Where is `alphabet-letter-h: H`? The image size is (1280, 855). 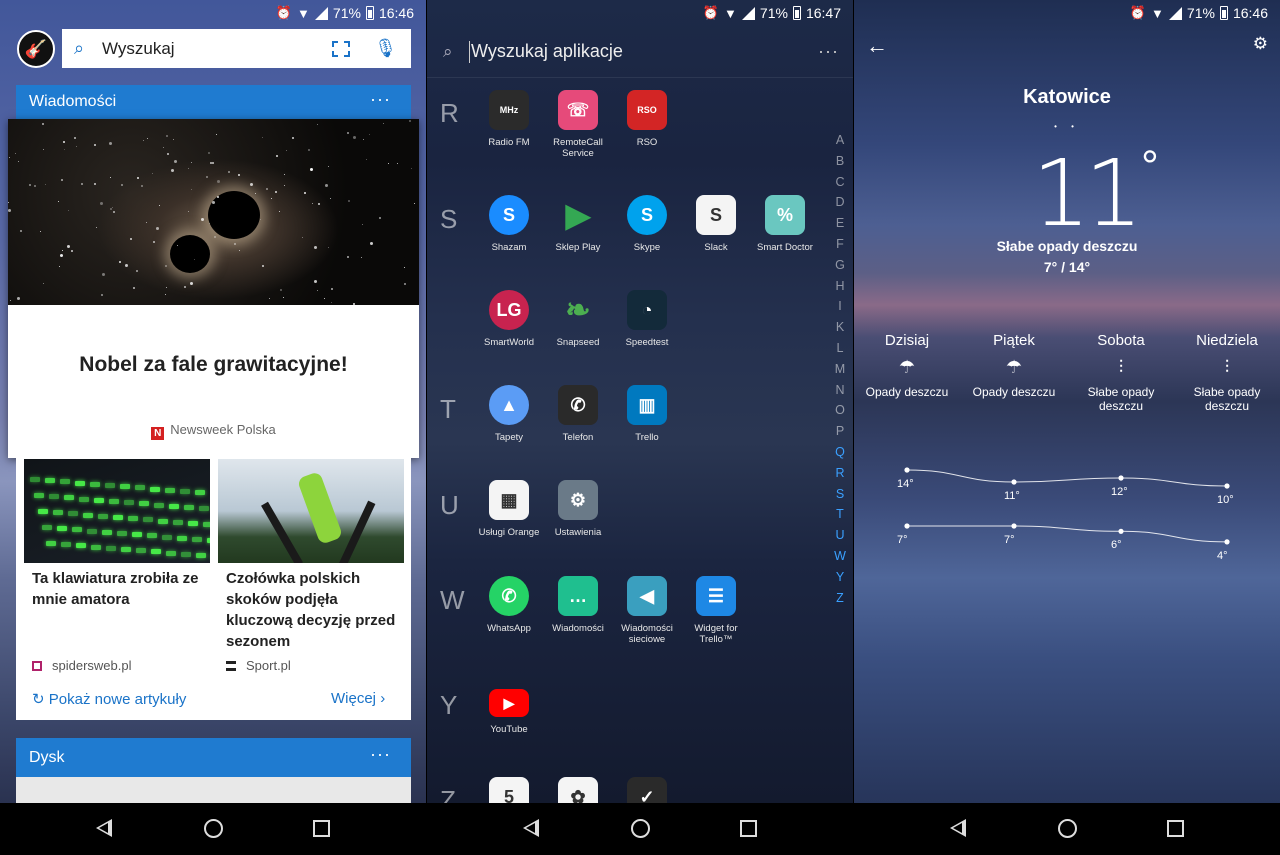
alphabet-letter-h: H is located at coordinates (840, 286).